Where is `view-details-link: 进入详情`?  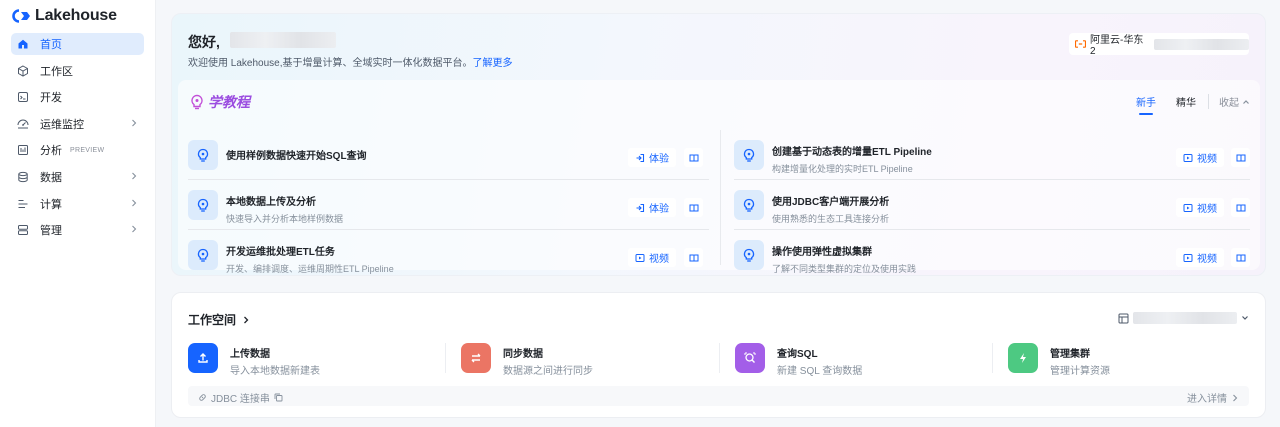
view-details-link: 进入详情 is located at coordinates (1213, 397).